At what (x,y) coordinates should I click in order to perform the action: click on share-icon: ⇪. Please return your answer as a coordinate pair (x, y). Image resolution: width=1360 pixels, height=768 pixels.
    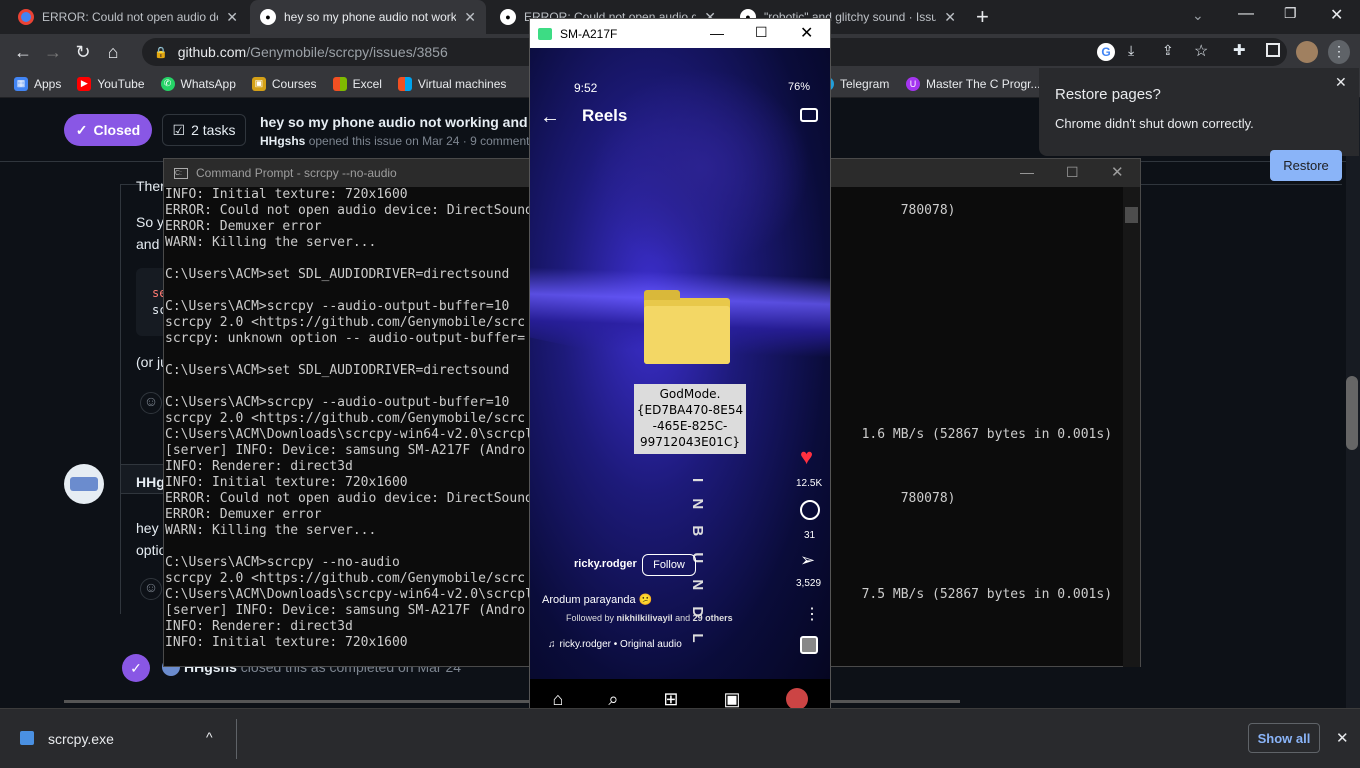
    Looking at the image, I should click on (1168, 50).